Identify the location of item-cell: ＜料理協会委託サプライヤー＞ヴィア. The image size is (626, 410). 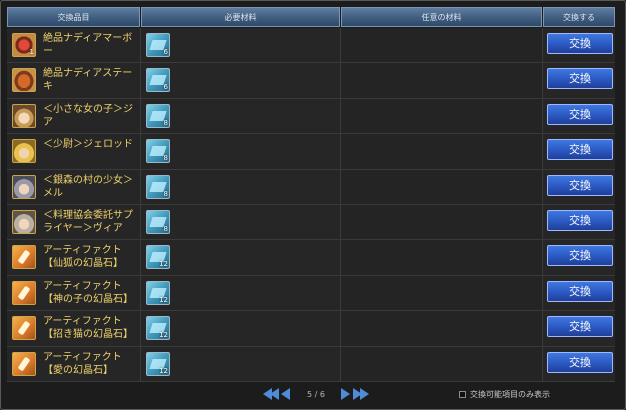
(74, 222).